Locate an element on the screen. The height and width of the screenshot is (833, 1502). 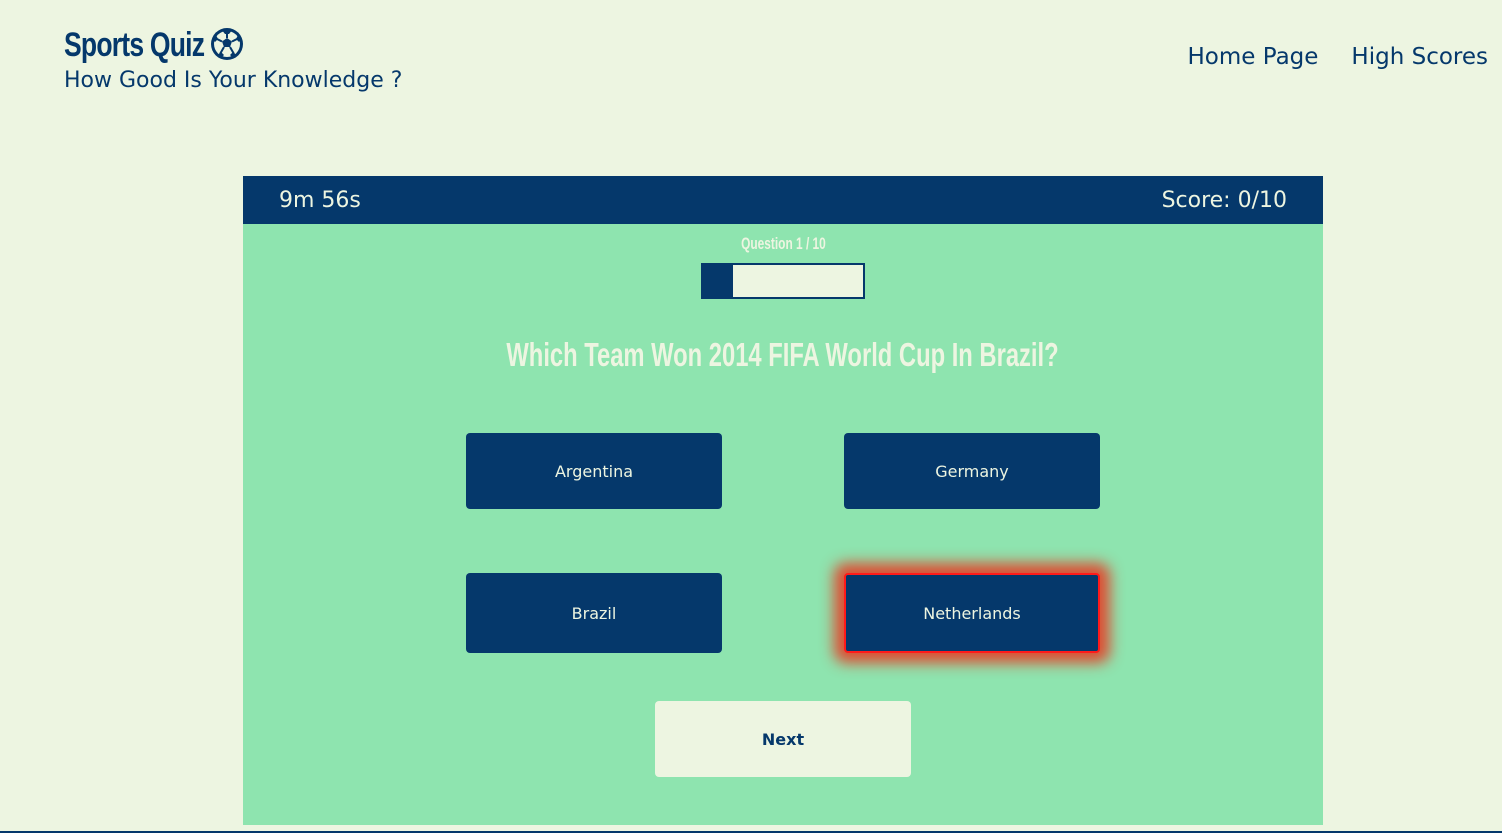
question-counter: Question 1 / 10 is located at coordinates (783, 243).